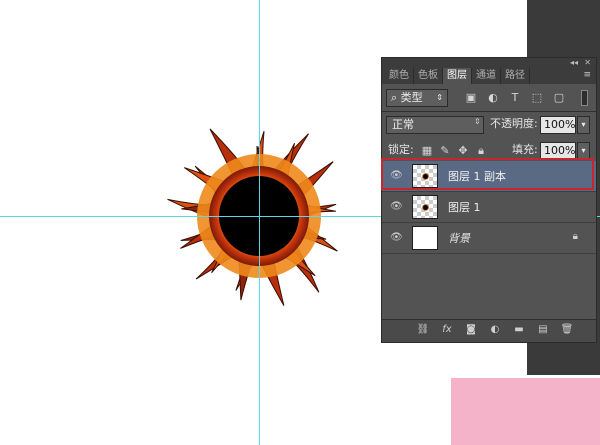 Image resolution: width=600 pixels, height=445 pixels. What do you see at coordinates (583, 151) in the screenshot?
I see `fill-dropdown-icon: ▾` at bounding box center [583, 151].